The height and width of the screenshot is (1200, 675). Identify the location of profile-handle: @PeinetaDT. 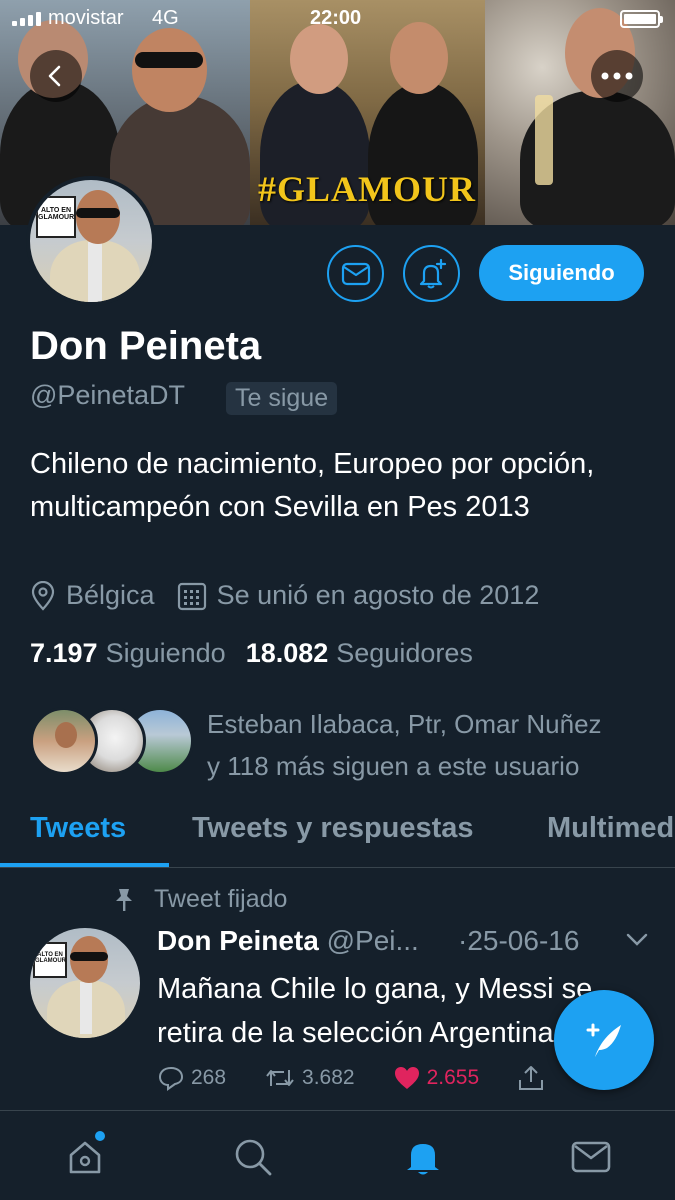
(107, 395).